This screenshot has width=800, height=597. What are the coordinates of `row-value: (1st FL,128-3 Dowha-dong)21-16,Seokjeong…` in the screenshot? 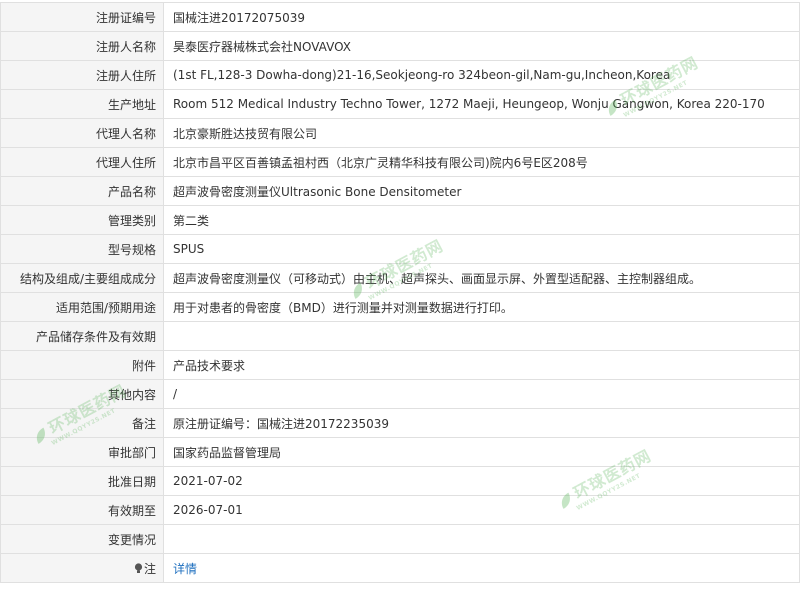 It's located at (481, 75).